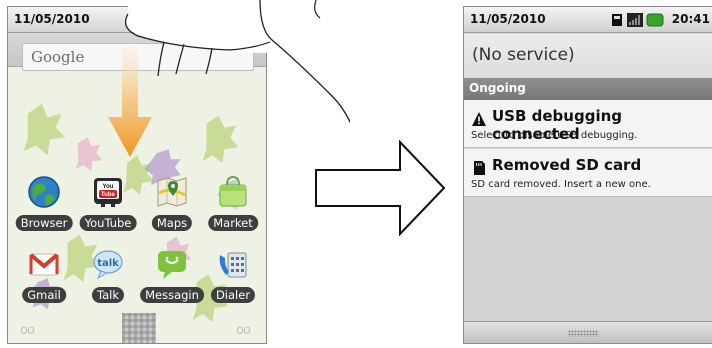  I want to click on notification-subtitle: SD card removed. Insert a new one., so click(561, 184).